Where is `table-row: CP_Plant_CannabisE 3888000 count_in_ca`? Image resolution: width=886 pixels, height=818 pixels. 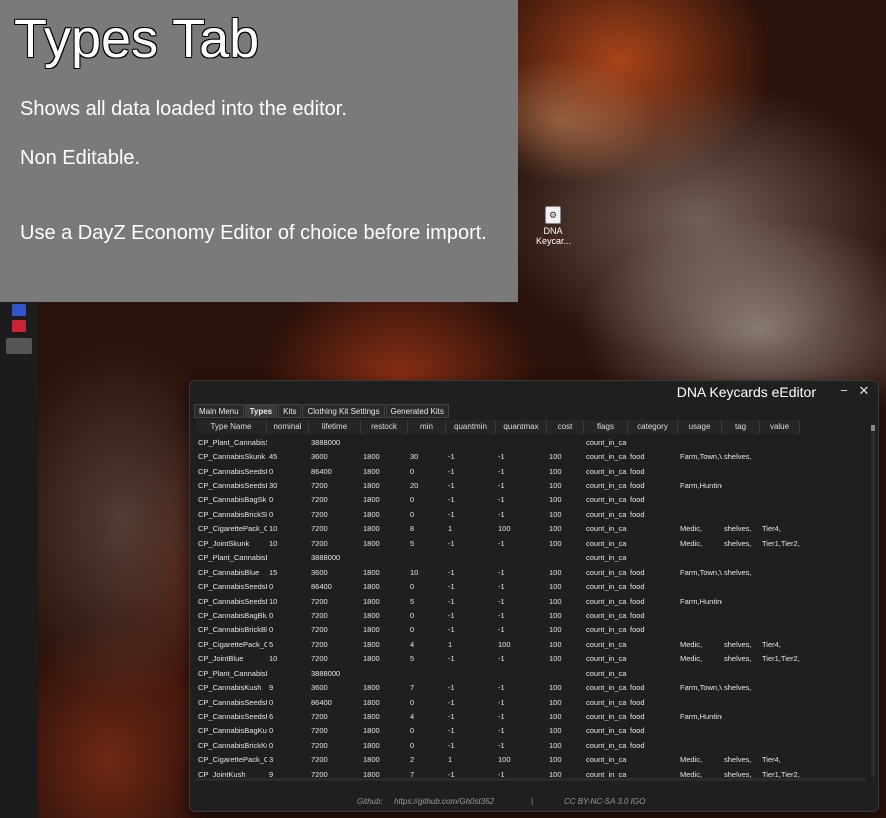
table-row: CP_Plant_CannabisE 3888000 count_in_ca is located at coordinates (498, 558).